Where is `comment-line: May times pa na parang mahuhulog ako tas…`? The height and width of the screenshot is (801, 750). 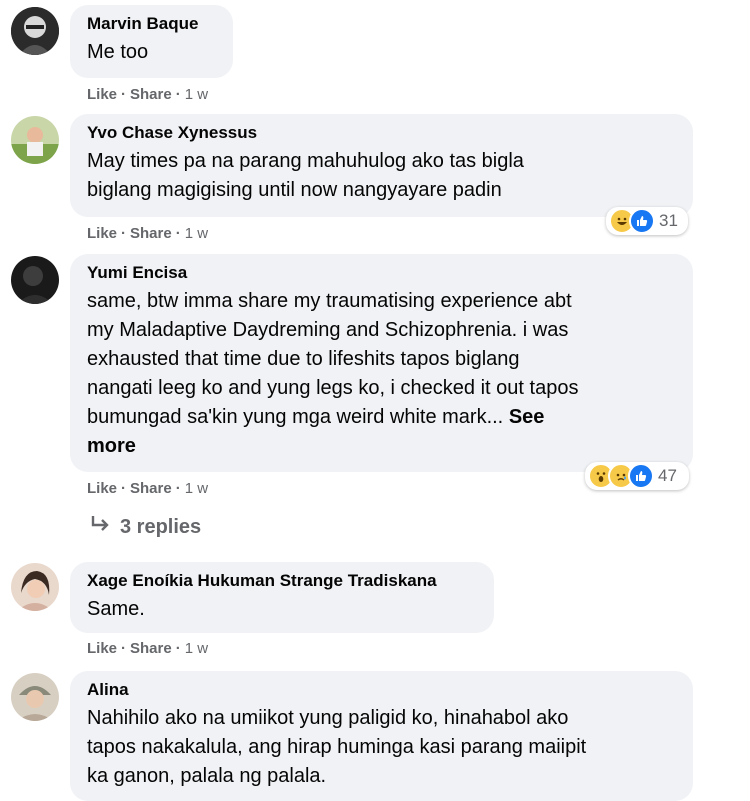
comment-line: May times pa na parang mahuhulog ako tas… is located at coordinates (305, 161).